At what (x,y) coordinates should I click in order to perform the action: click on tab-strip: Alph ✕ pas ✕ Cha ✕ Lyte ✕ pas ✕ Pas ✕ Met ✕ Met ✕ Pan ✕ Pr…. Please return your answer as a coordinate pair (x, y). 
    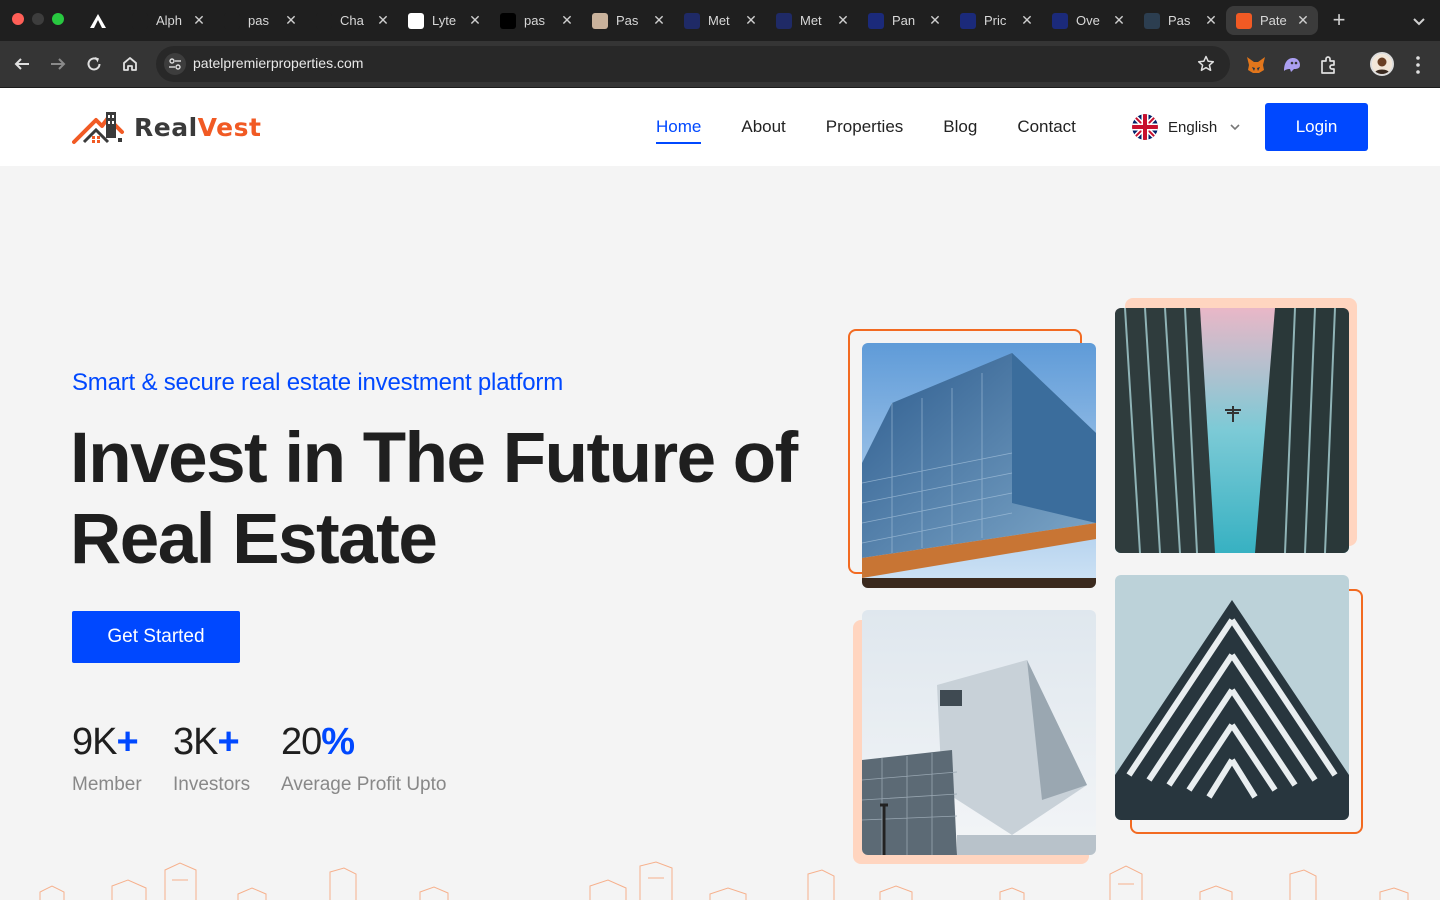
    Looking at the image, I should click on (720, 20).